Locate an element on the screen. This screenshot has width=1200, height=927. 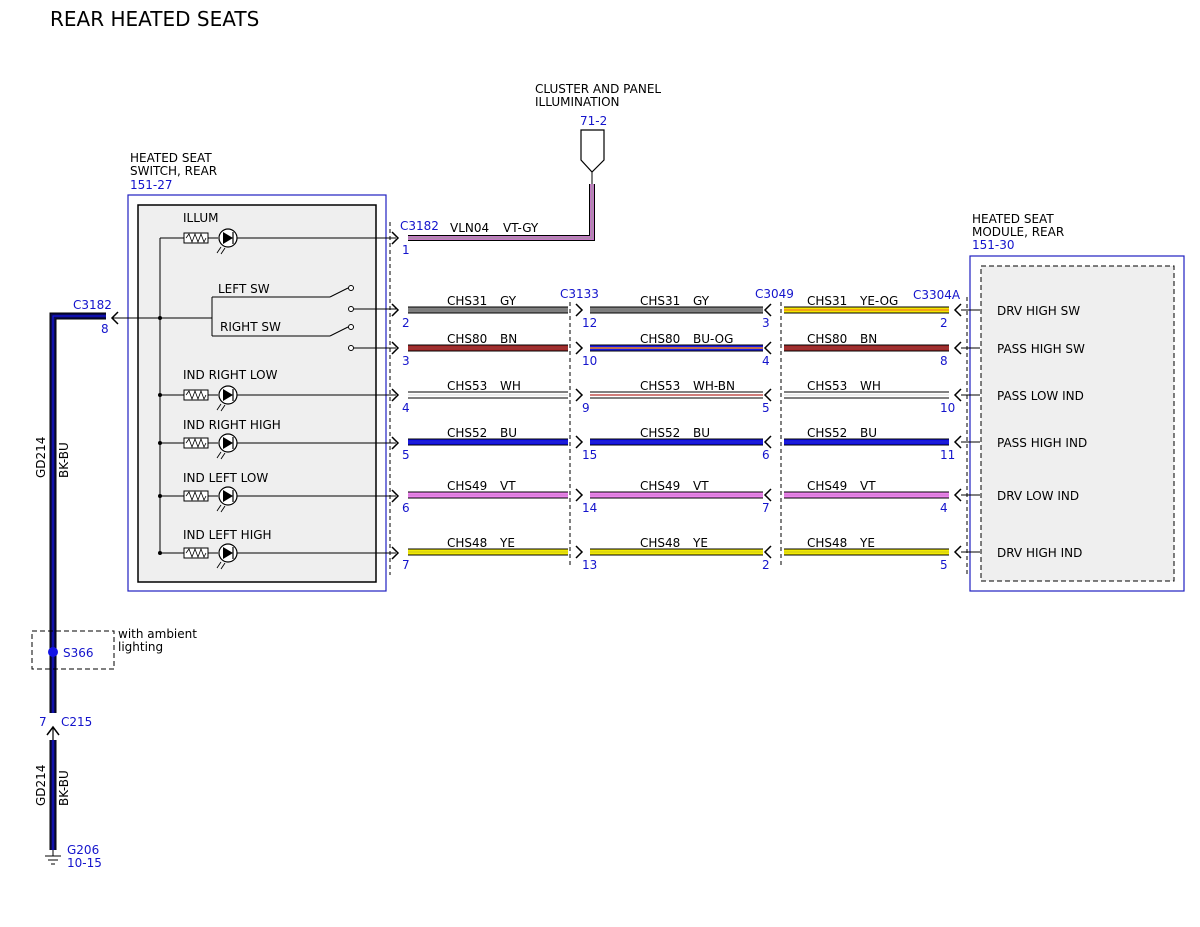
module-pin-number: 5 is located at coordinates (944, 565).